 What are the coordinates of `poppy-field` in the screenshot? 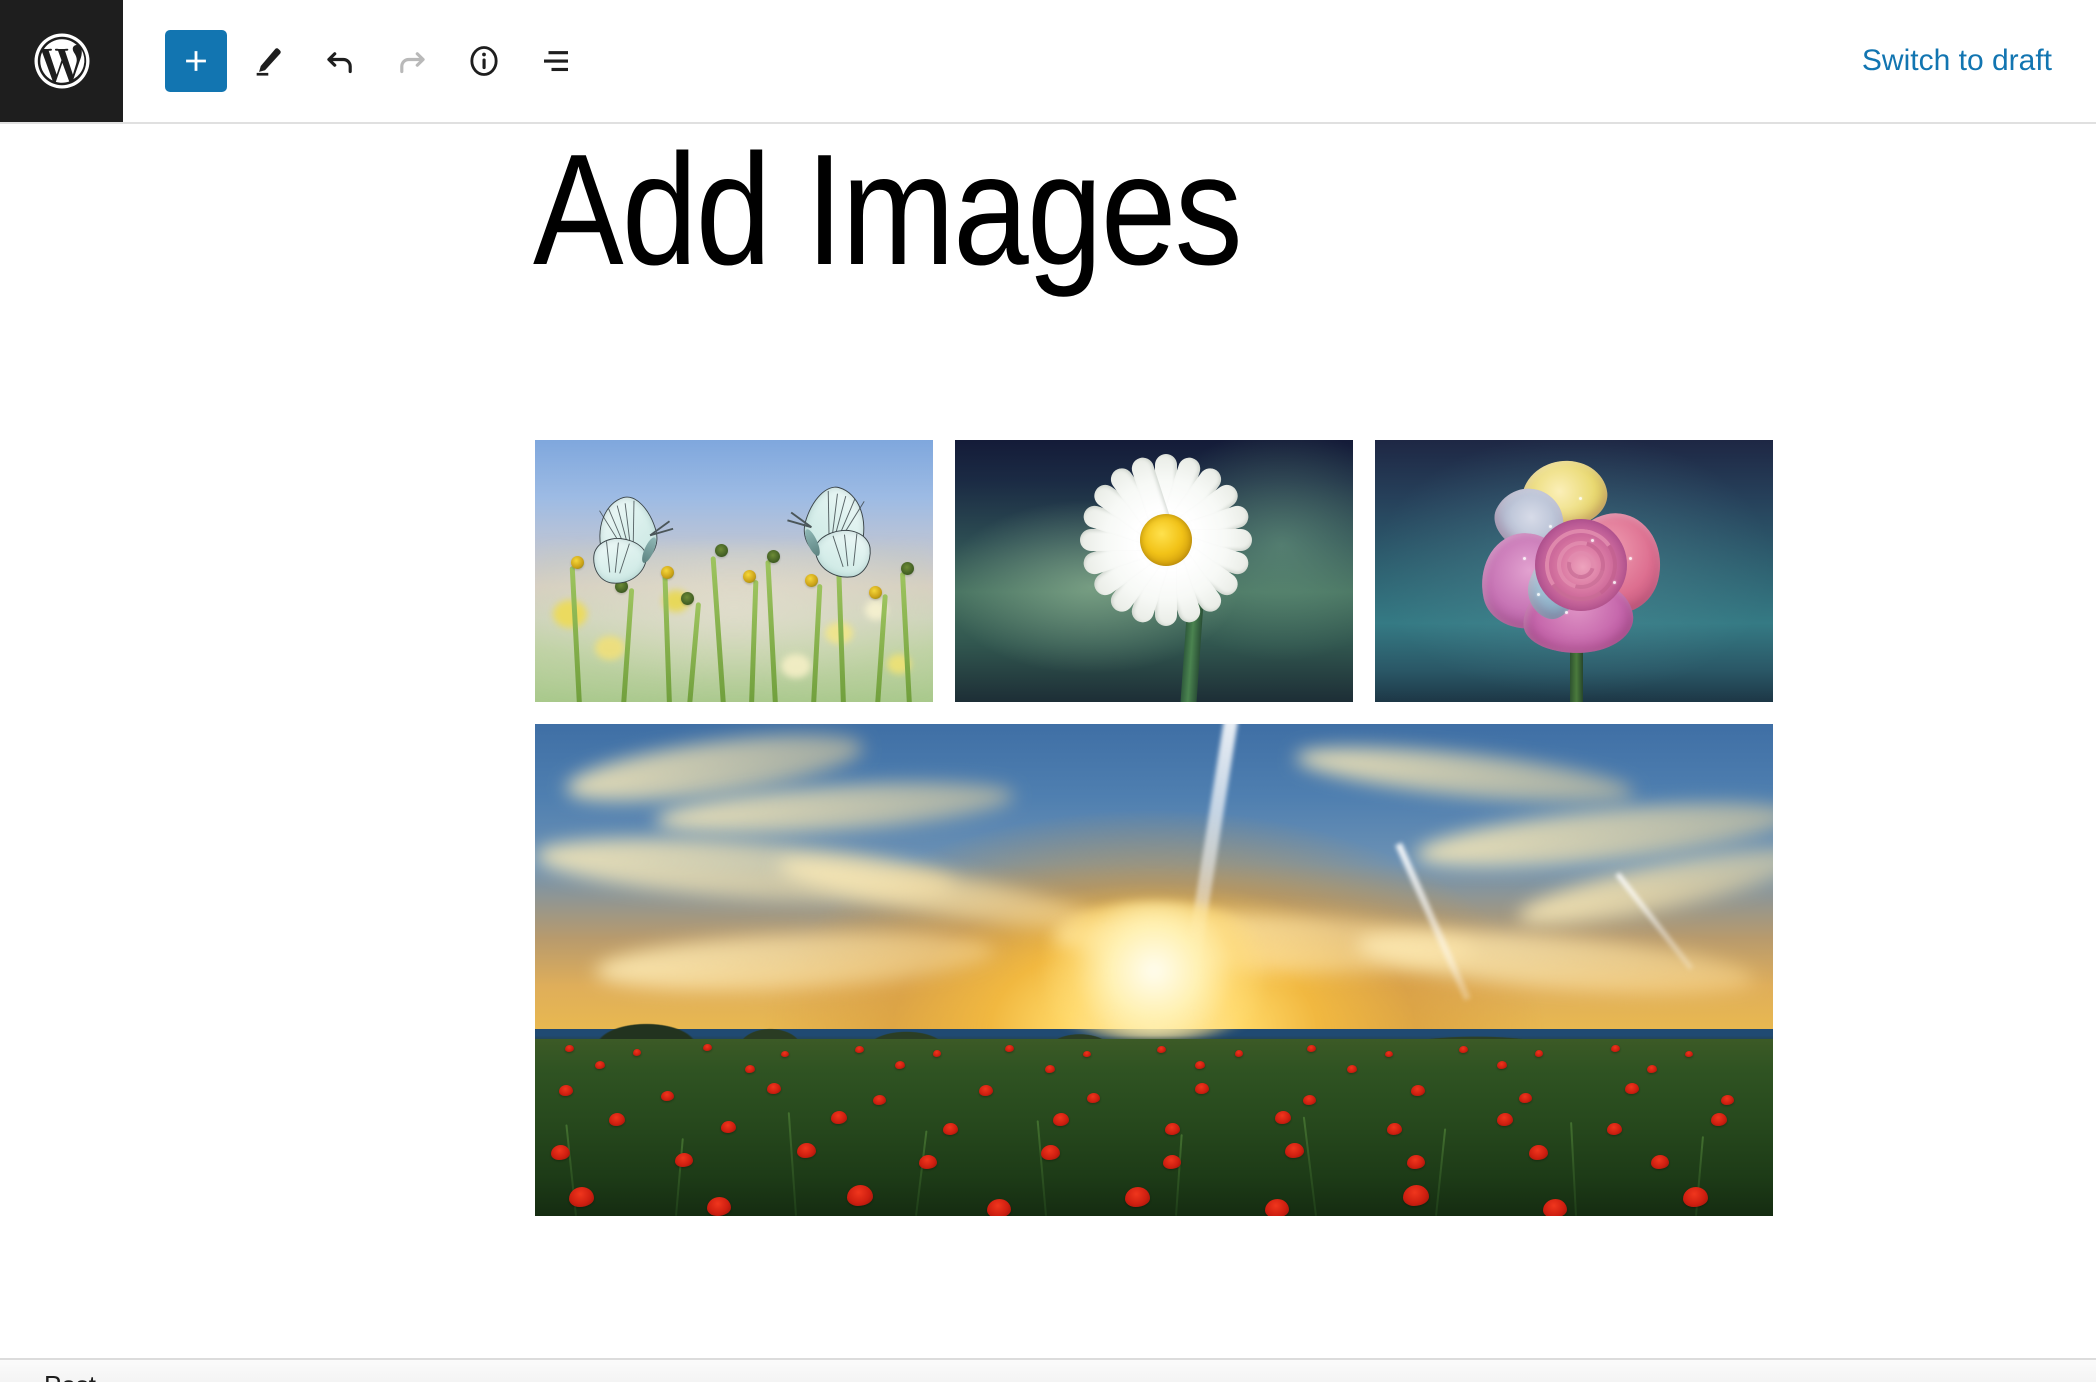 It's located at (1154, 1127).